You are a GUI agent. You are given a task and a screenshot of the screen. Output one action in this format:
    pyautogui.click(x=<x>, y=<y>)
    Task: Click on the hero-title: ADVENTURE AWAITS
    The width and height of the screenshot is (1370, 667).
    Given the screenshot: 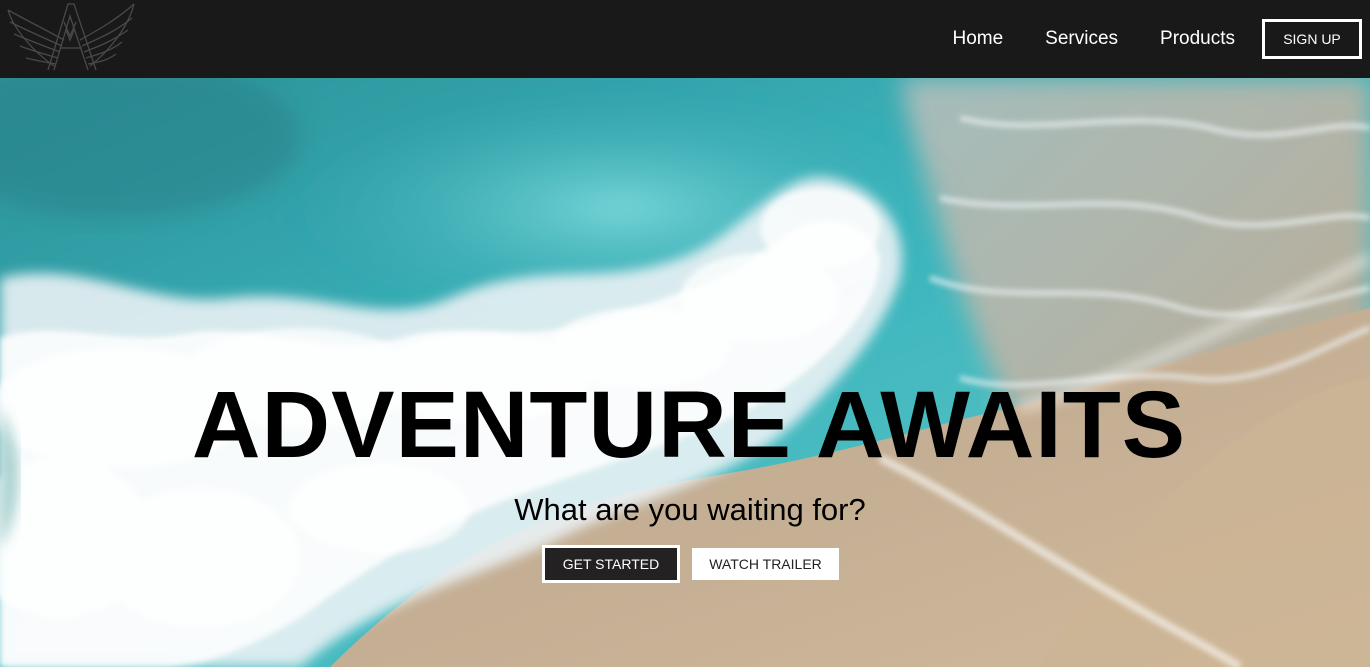 What is the action you would take?
    pyautogui.click(x=689, y=425)
    